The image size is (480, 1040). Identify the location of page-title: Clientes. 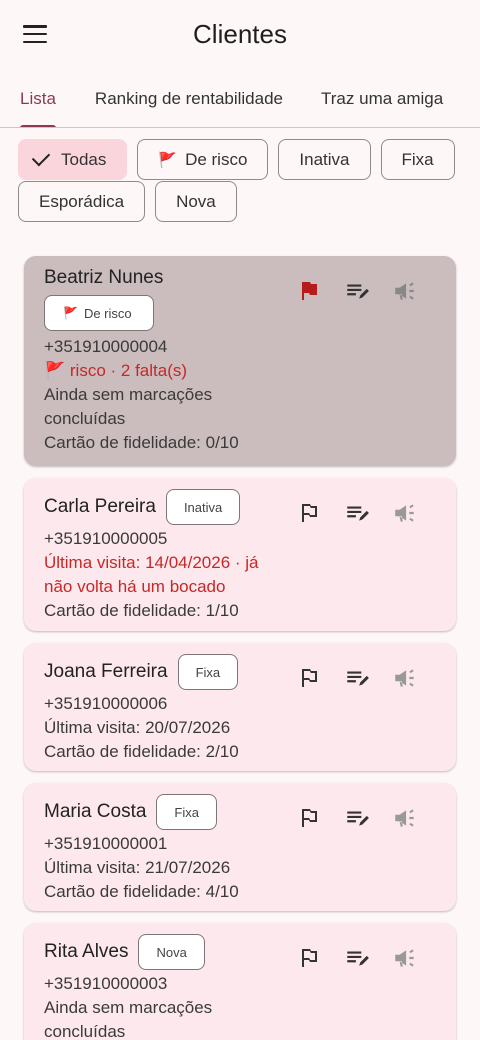
(240, 33).